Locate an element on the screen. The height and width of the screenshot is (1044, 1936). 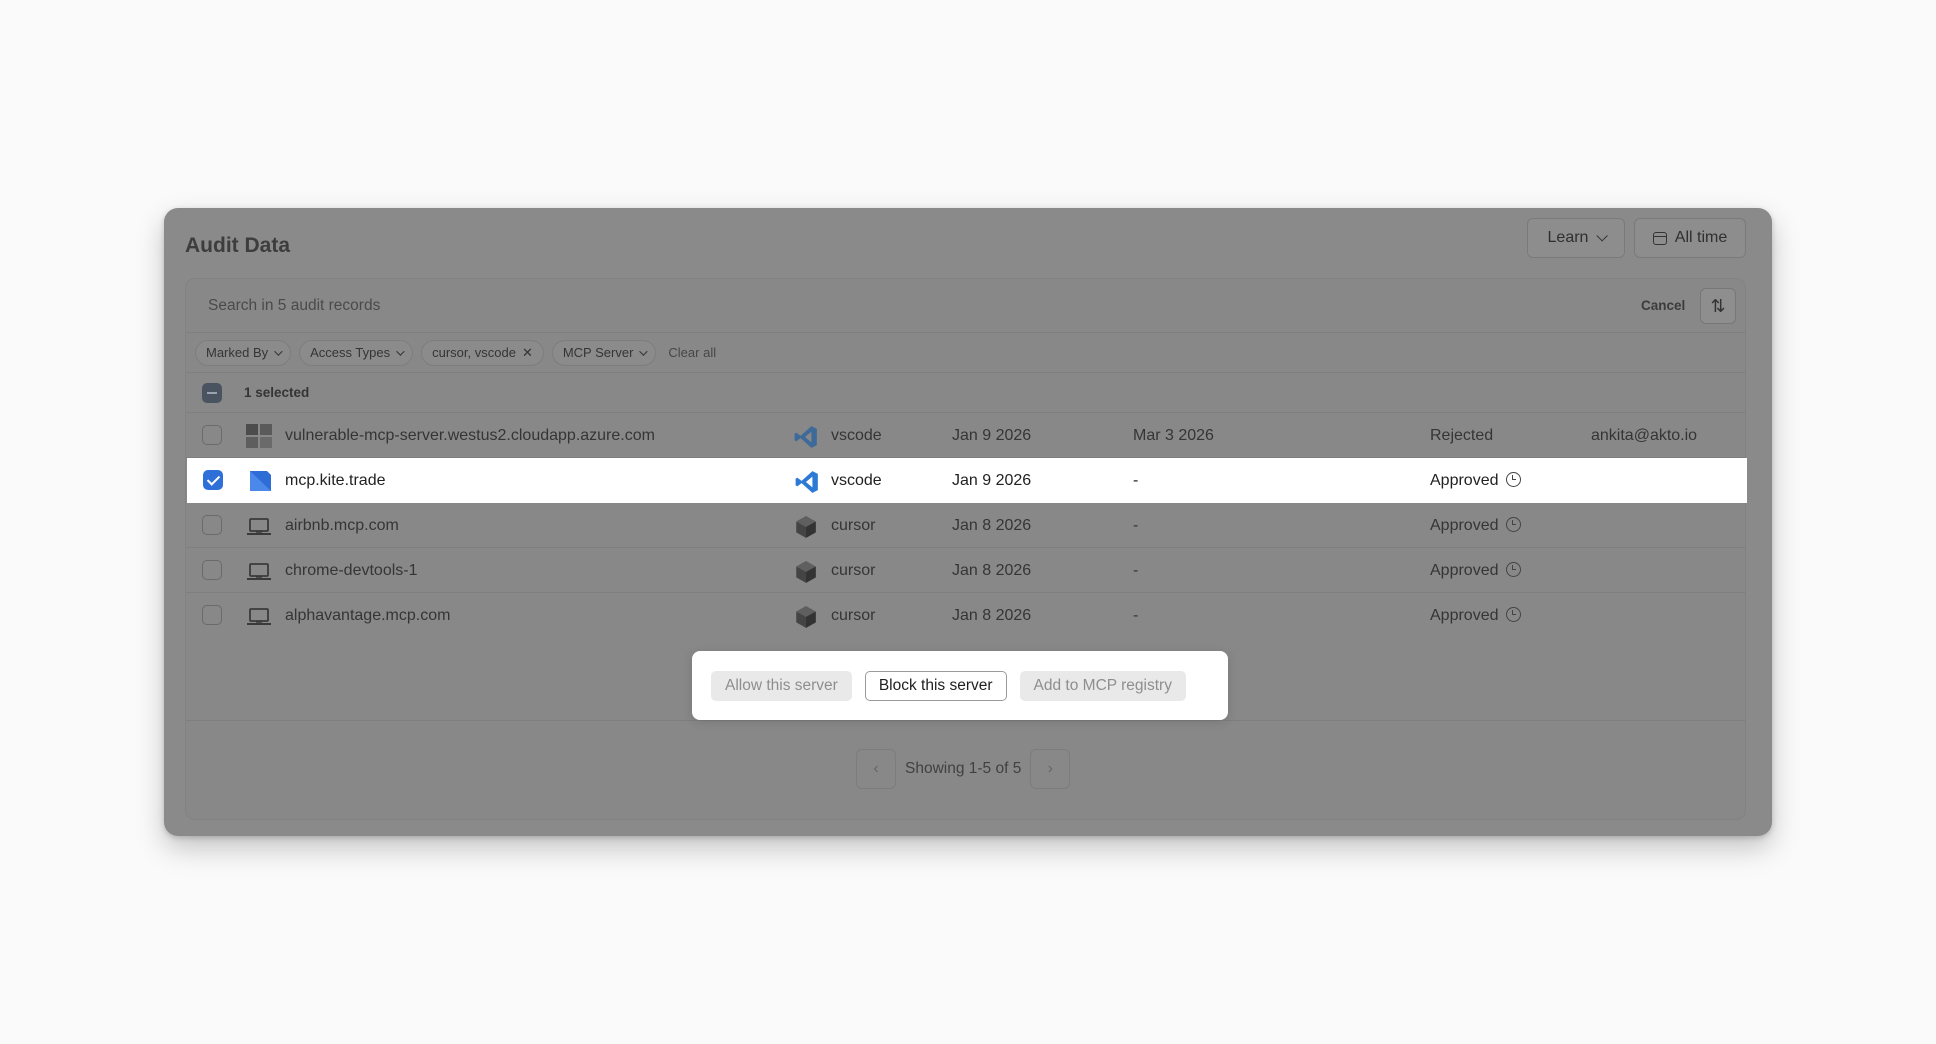
select-all-checkbox is located at coordinates (212, 393).